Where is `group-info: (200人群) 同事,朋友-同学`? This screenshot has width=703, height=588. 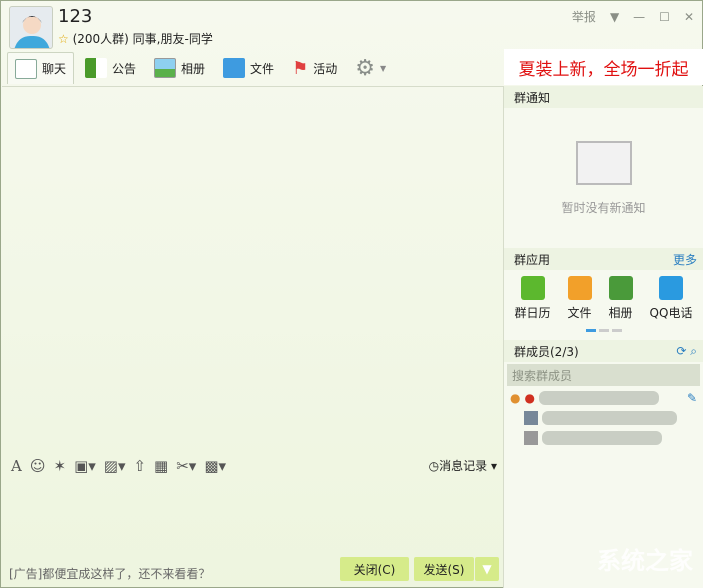 group-info: (200人群) 同事,朋友-同学 is located at coordinates (142, 39).